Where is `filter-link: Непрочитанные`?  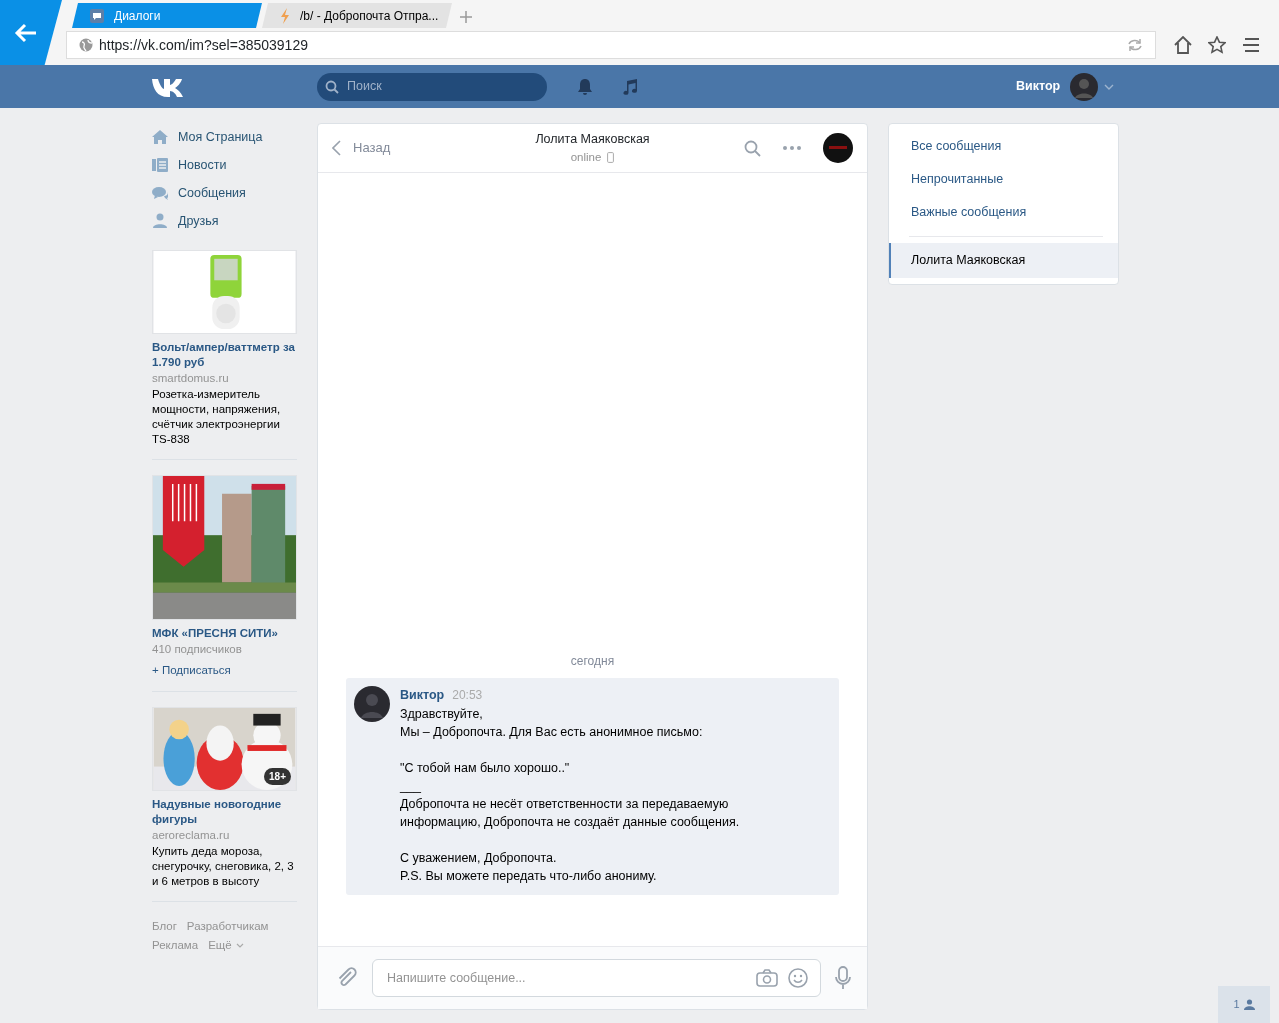
filter-link: Непрочитанные is located at coordinates (1003, 179).